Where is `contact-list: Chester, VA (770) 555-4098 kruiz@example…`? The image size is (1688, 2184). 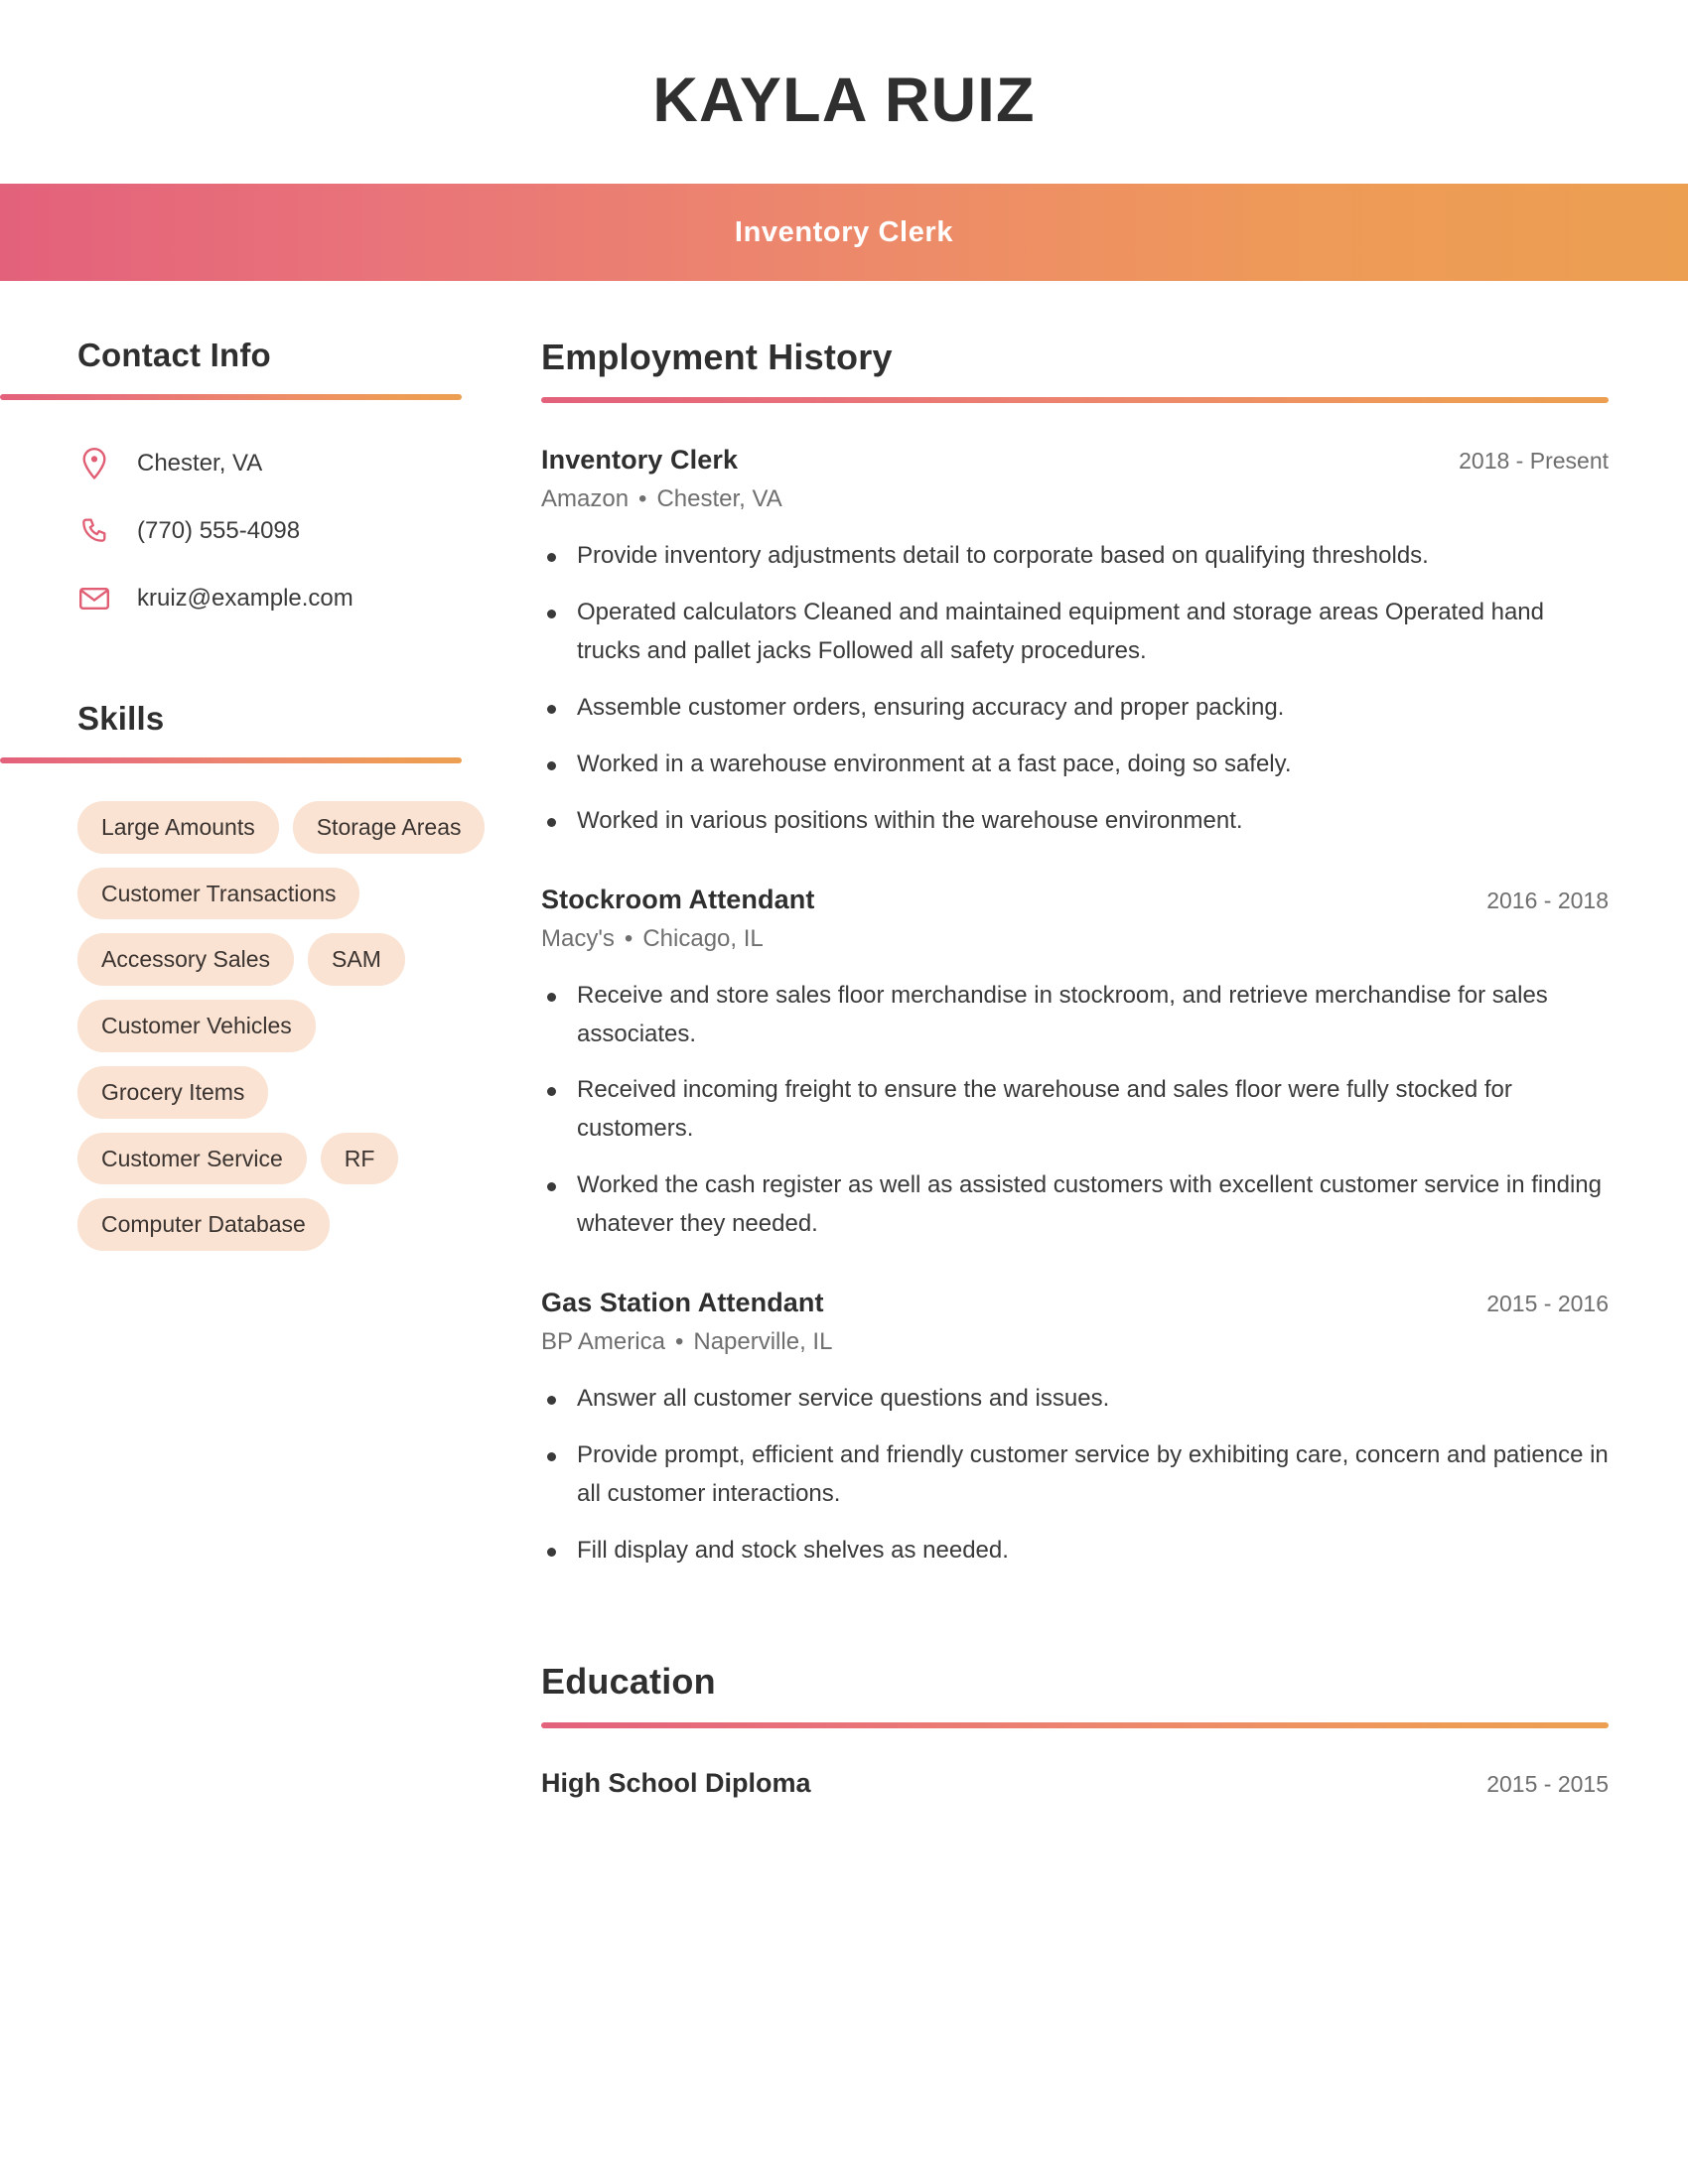 contact-list: Chester, VA (770) 555-4098 kruiz@example… is located at coordinates (294, 531).